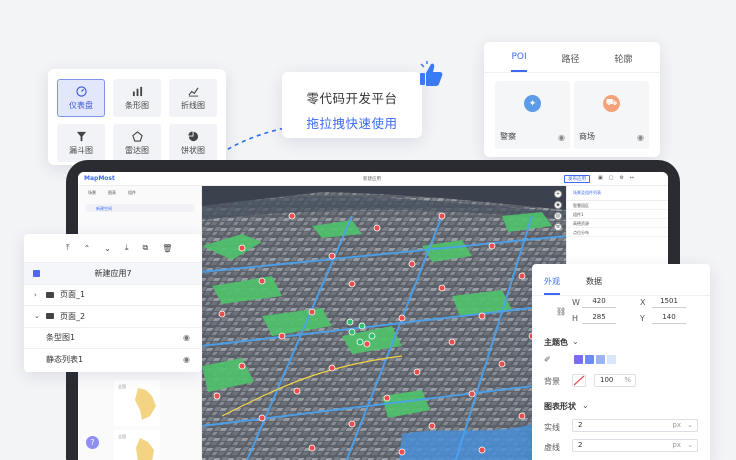  I want to click on new-space-chip: 新建空间, so click(140, 208).